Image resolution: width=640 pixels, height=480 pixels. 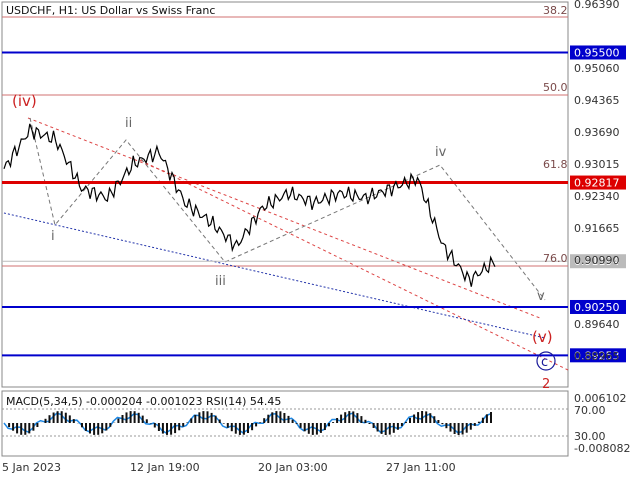 I want to click on wave-label-ii: ii, so click(x=128, y=123).